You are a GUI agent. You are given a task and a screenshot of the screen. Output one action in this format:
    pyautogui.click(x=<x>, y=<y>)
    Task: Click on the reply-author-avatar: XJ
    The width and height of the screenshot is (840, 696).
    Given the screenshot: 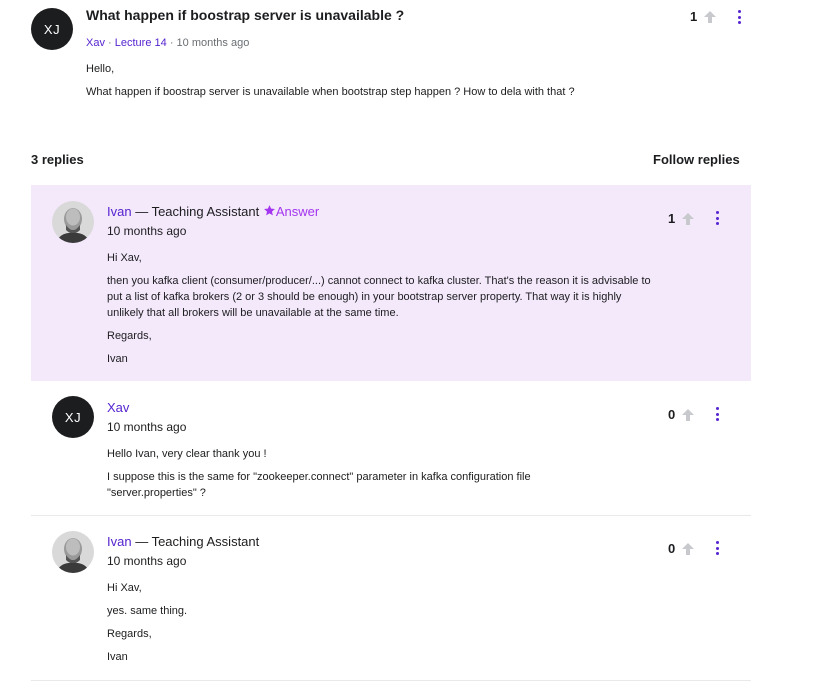 What is the action you would take?
    pyautogui.click(x=73, y=417)
    